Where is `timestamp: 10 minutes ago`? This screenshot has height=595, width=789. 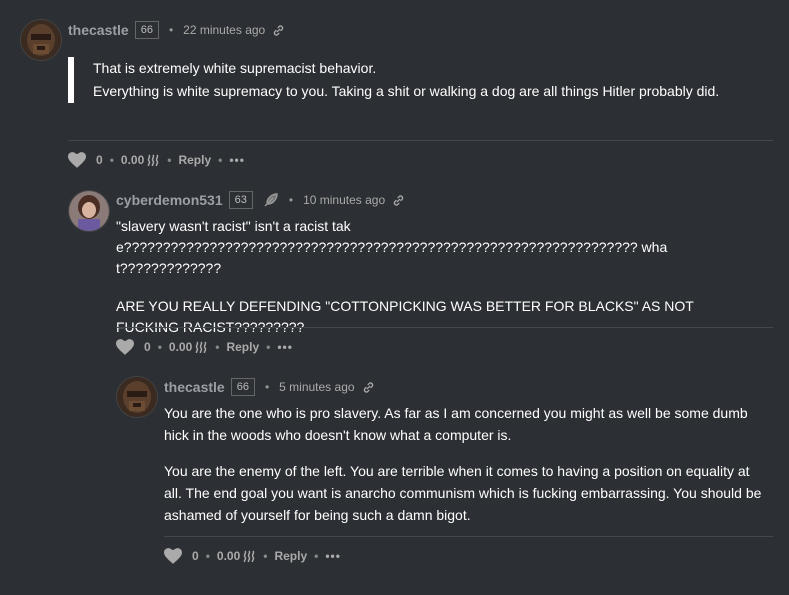 timestamp: 10 minutes ago is located at coordinates (344, 200).